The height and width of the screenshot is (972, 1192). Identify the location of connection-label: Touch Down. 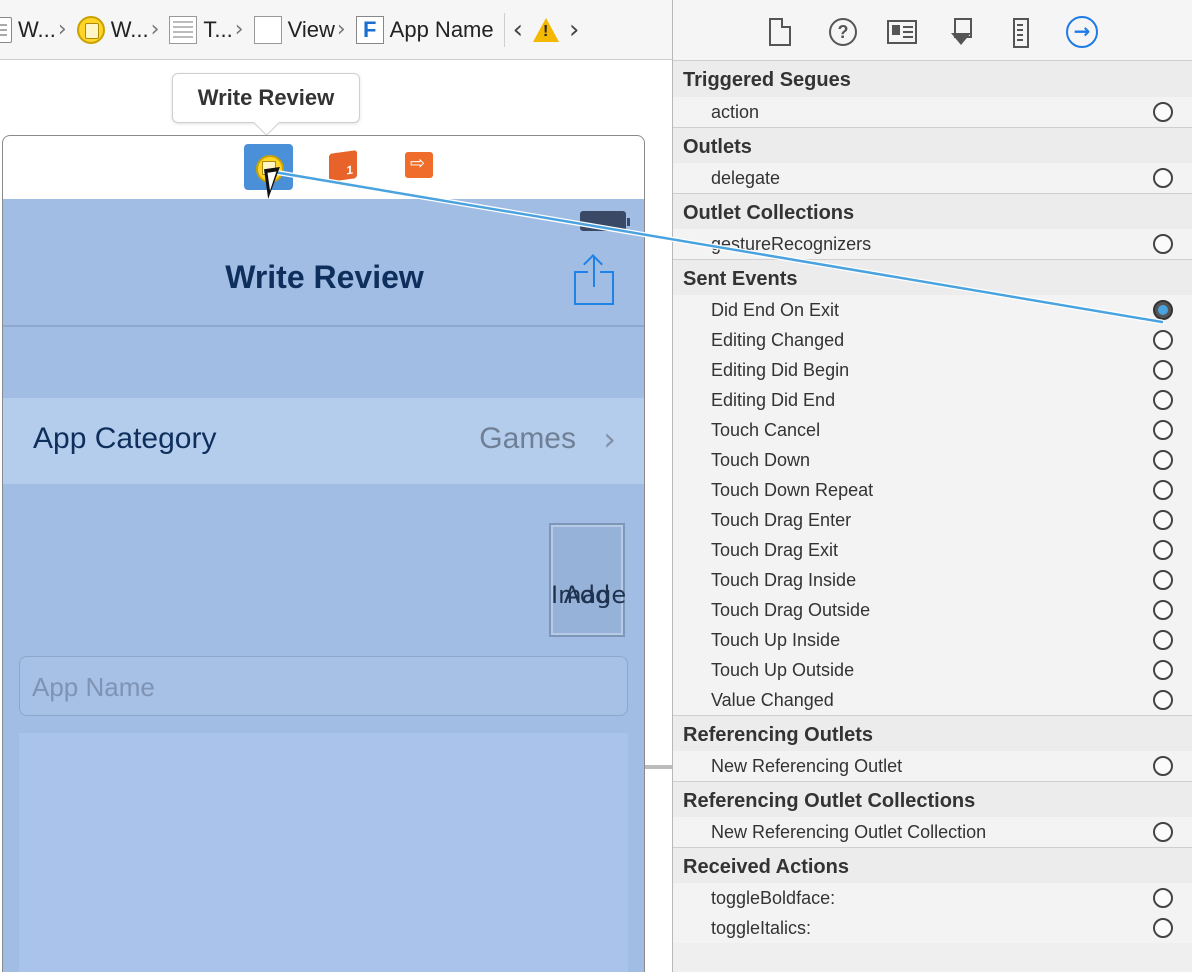
(761, 460).